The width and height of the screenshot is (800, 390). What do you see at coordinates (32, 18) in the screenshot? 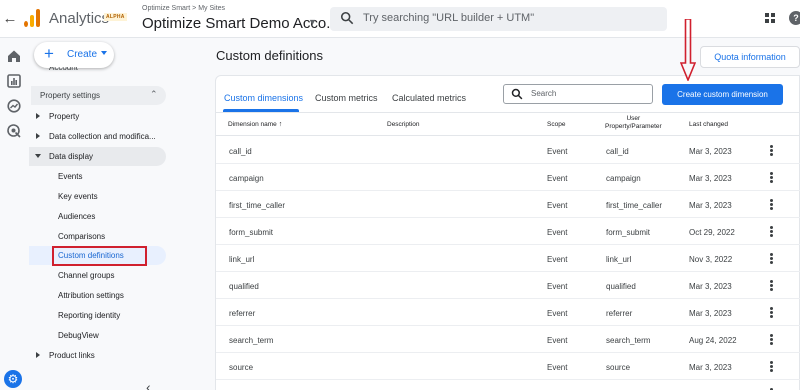
I see `analytics-logo` at bounding box center [32, 18].